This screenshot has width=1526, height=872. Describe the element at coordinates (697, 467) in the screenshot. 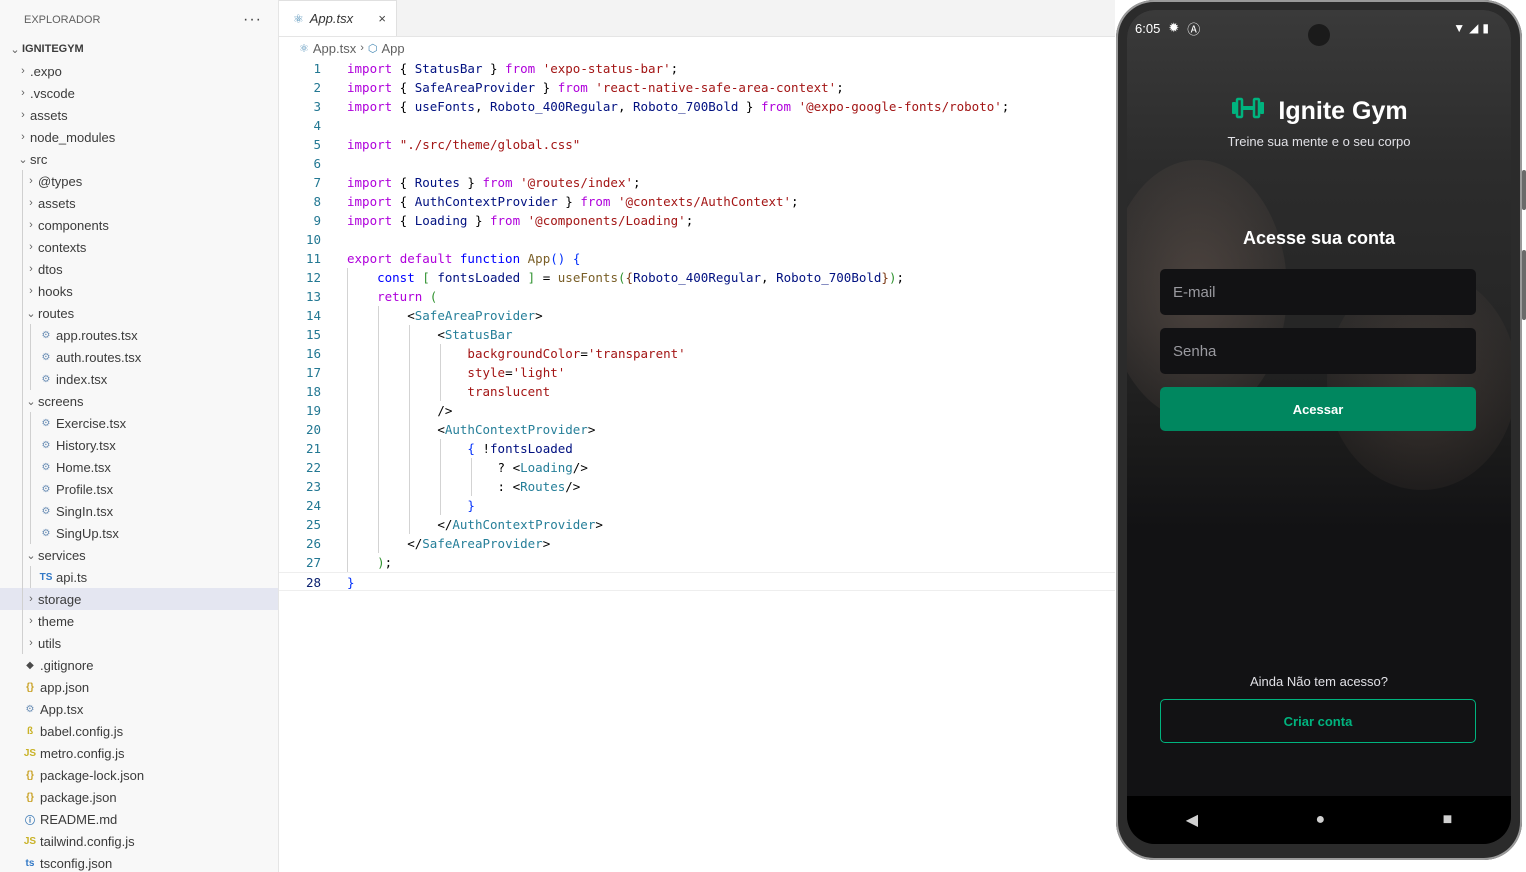

I see `code-line: 22 ? <Loading/>` at that location.